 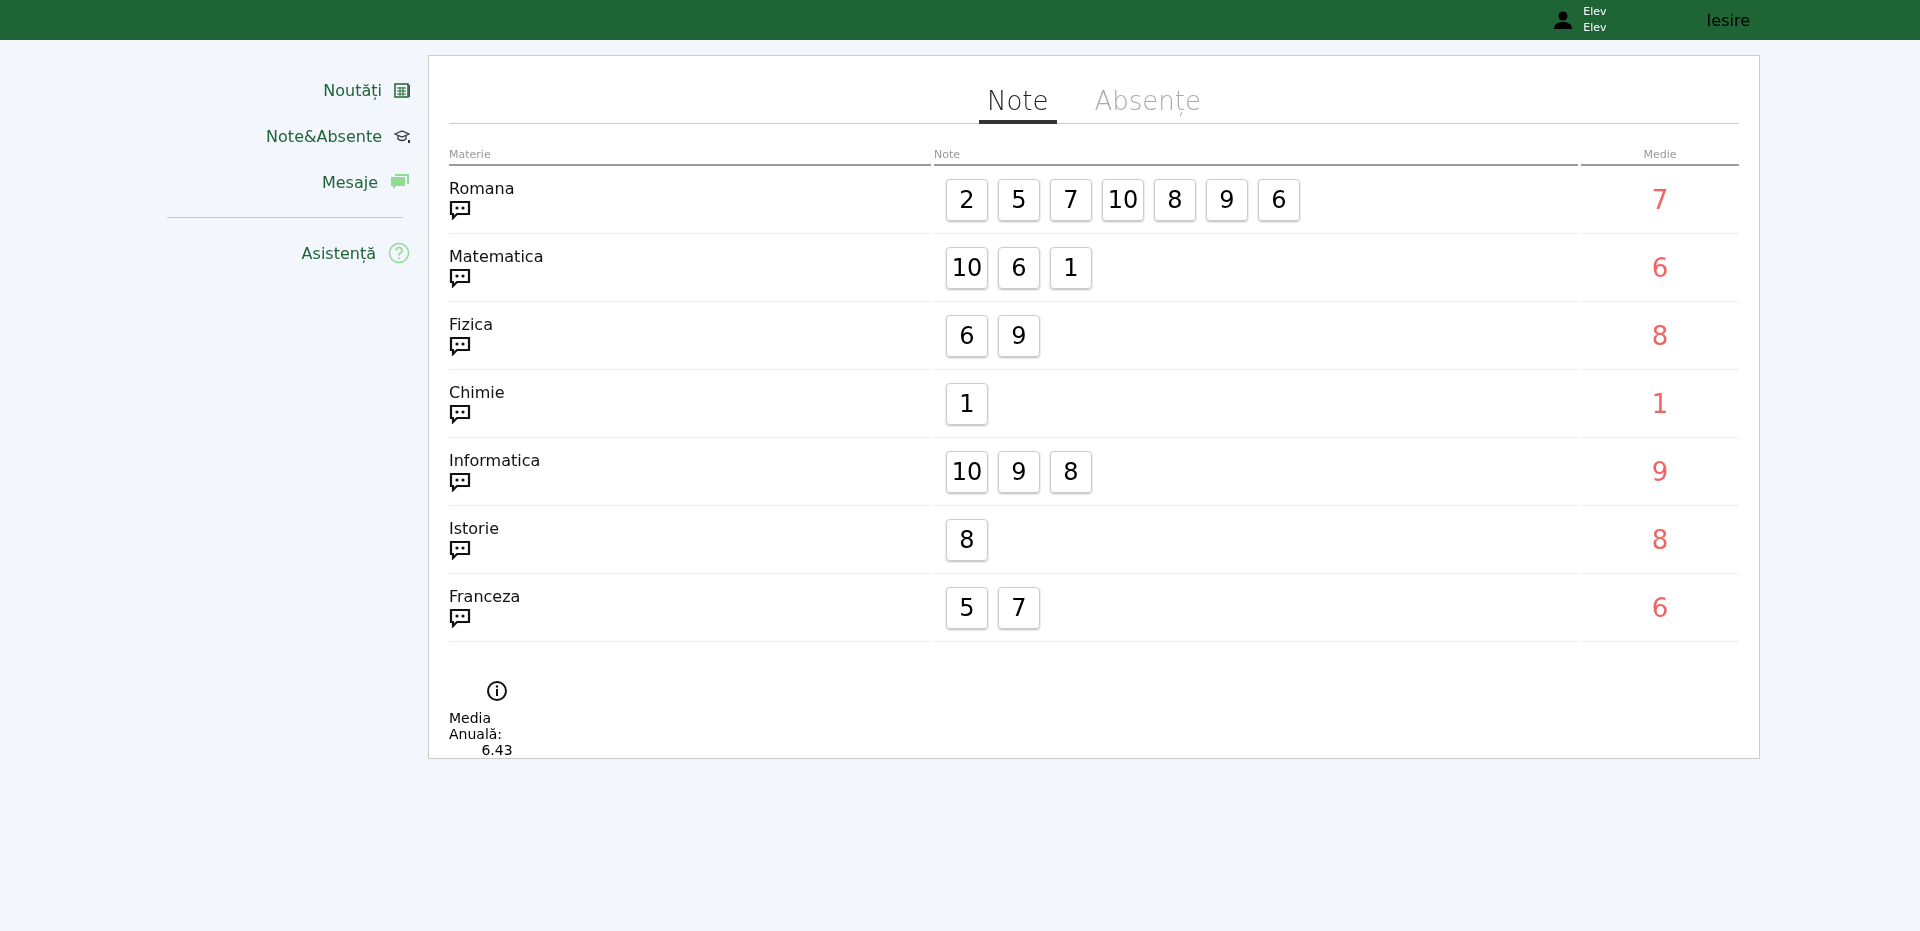 I want to click on subject-name: Franceza, so click(x=485, y=596).